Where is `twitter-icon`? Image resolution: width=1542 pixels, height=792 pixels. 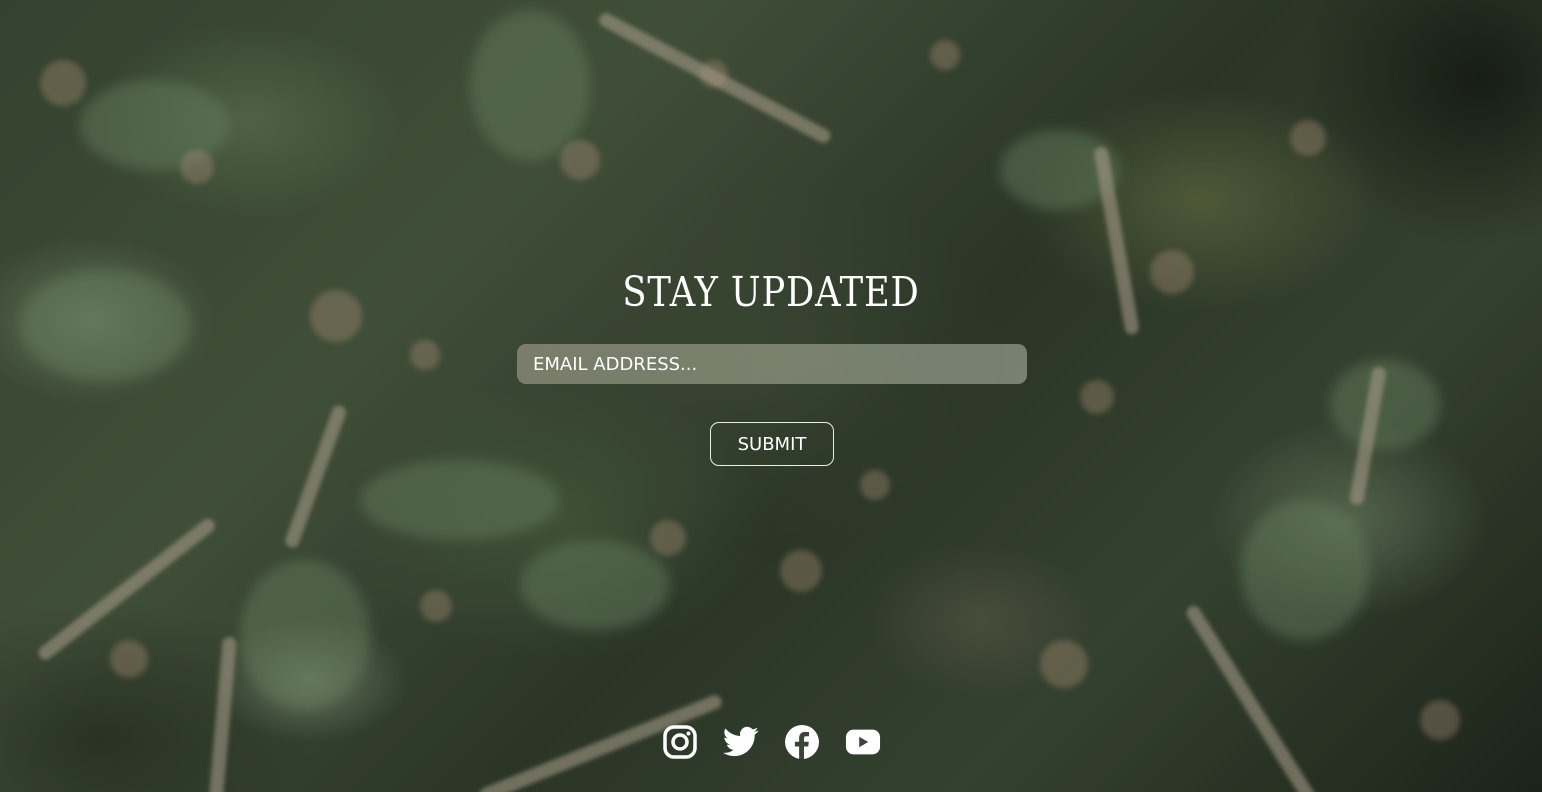
twitter-icon is located at coordinates (740, 741).